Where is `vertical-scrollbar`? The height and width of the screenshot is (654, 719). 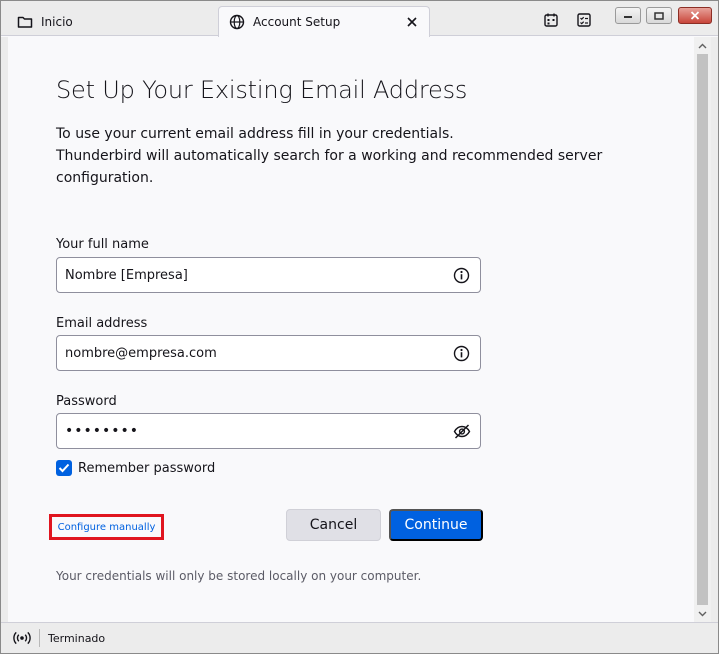 vertical-scrollbar is located at coordinates (702, 329).